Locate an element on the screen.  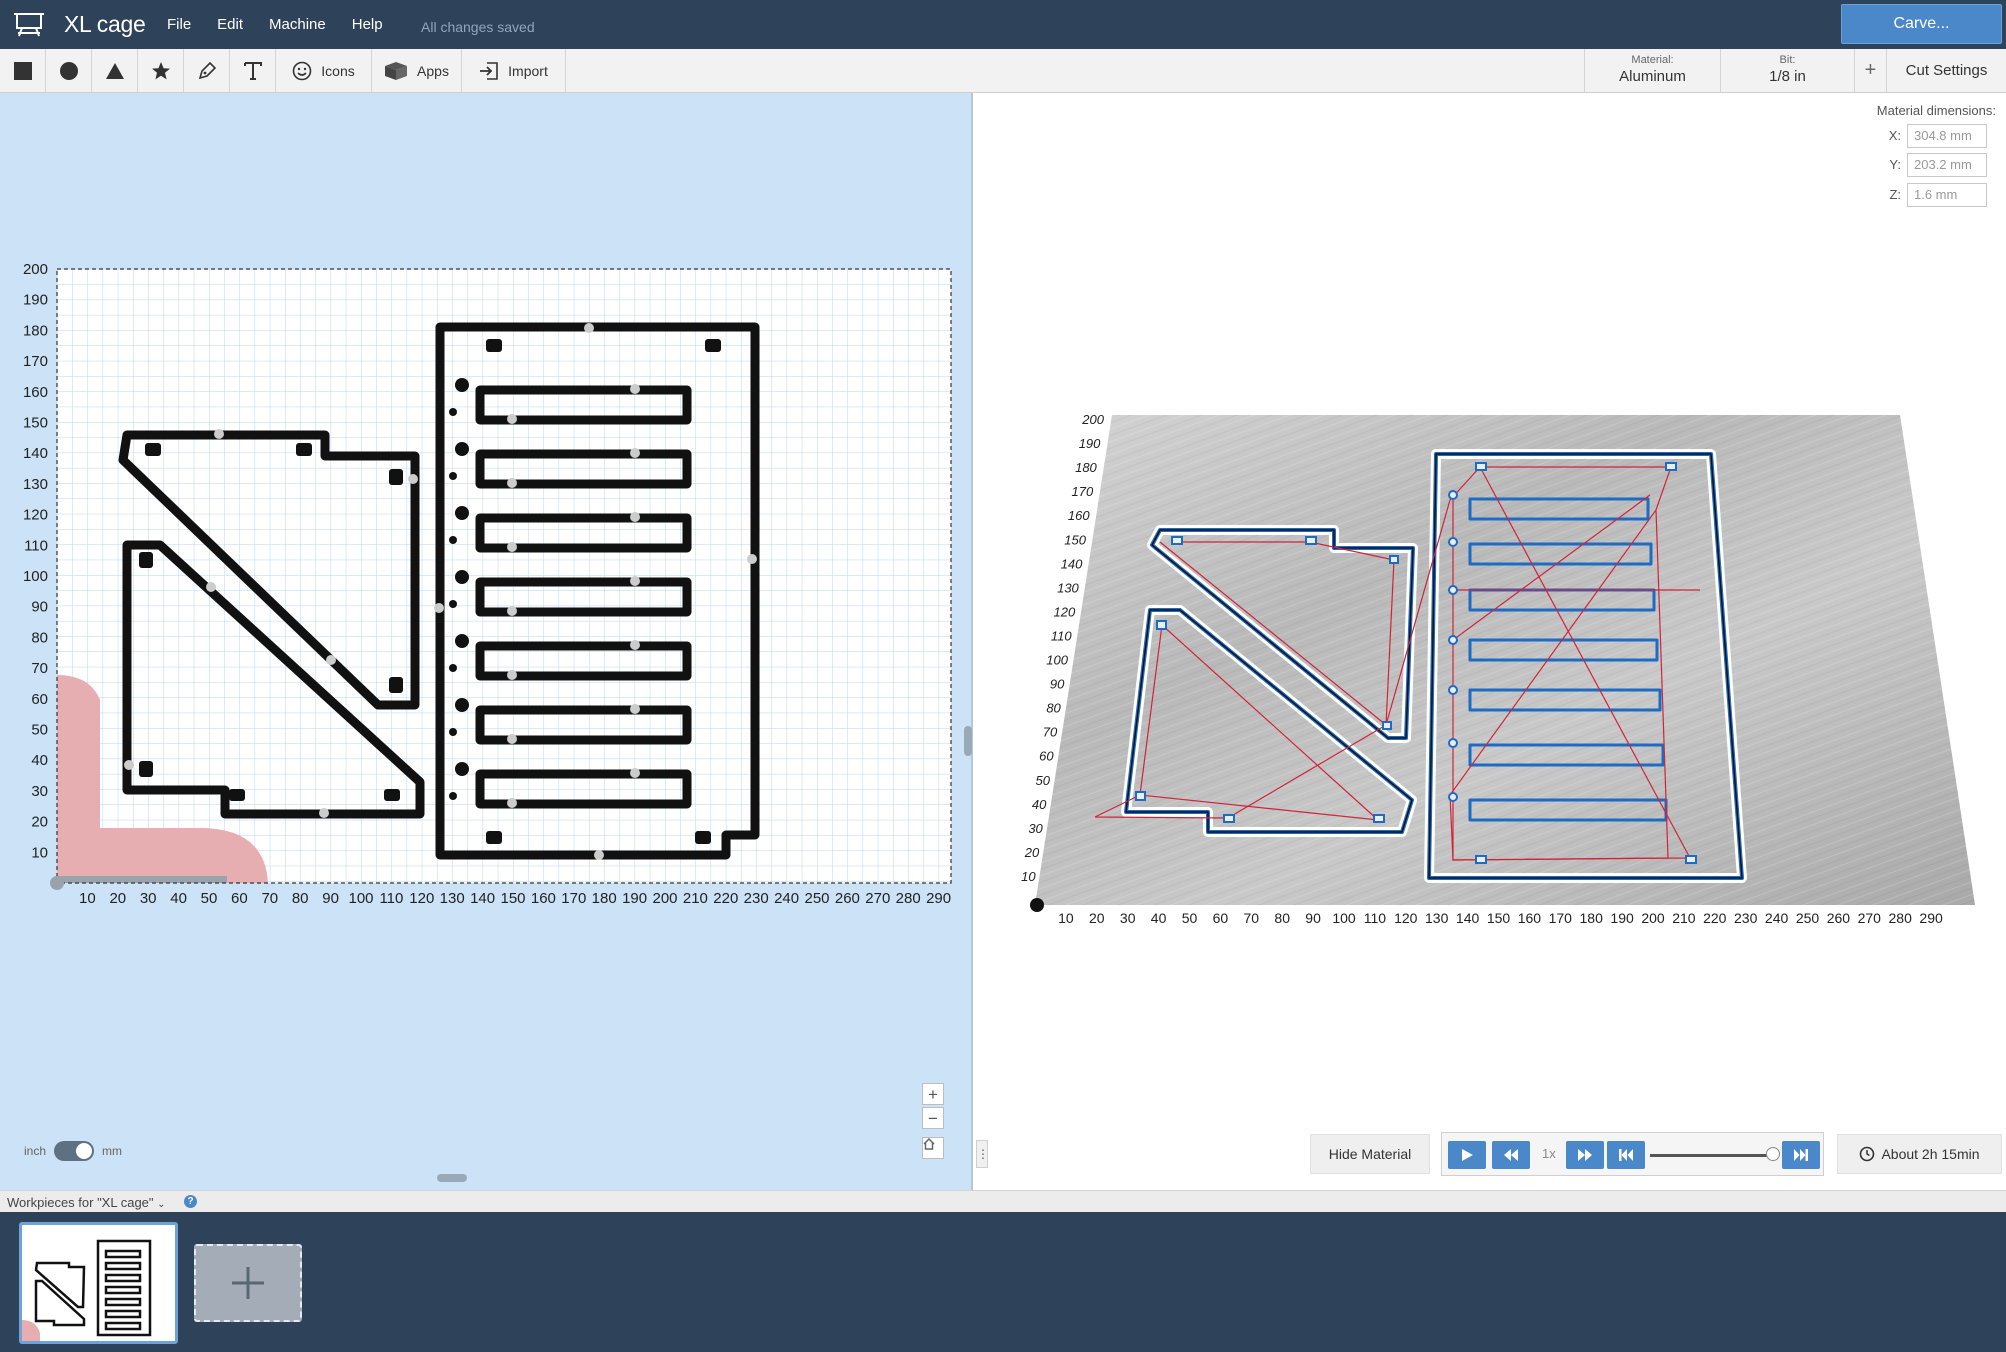
main-menu: File Edit Machine Help is located at coordinates (275, 24).